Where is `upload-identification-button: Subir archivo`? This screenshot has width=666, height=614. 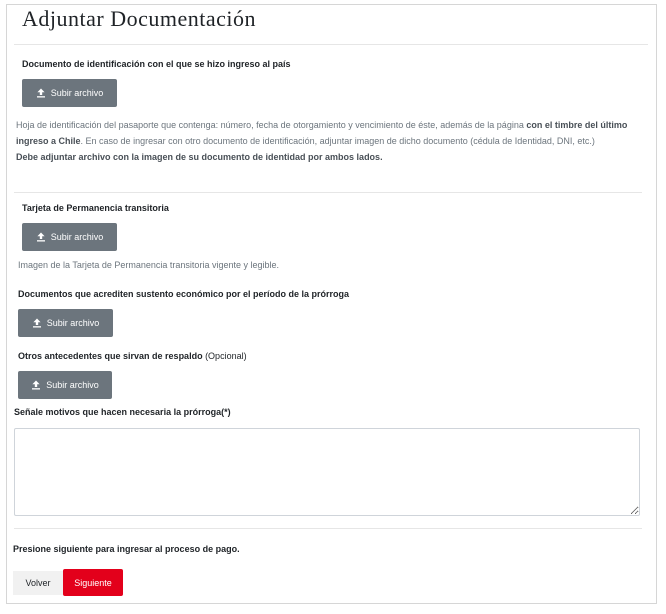
upload-identification-button: Subir archivo is located at coordinates (69, 93).